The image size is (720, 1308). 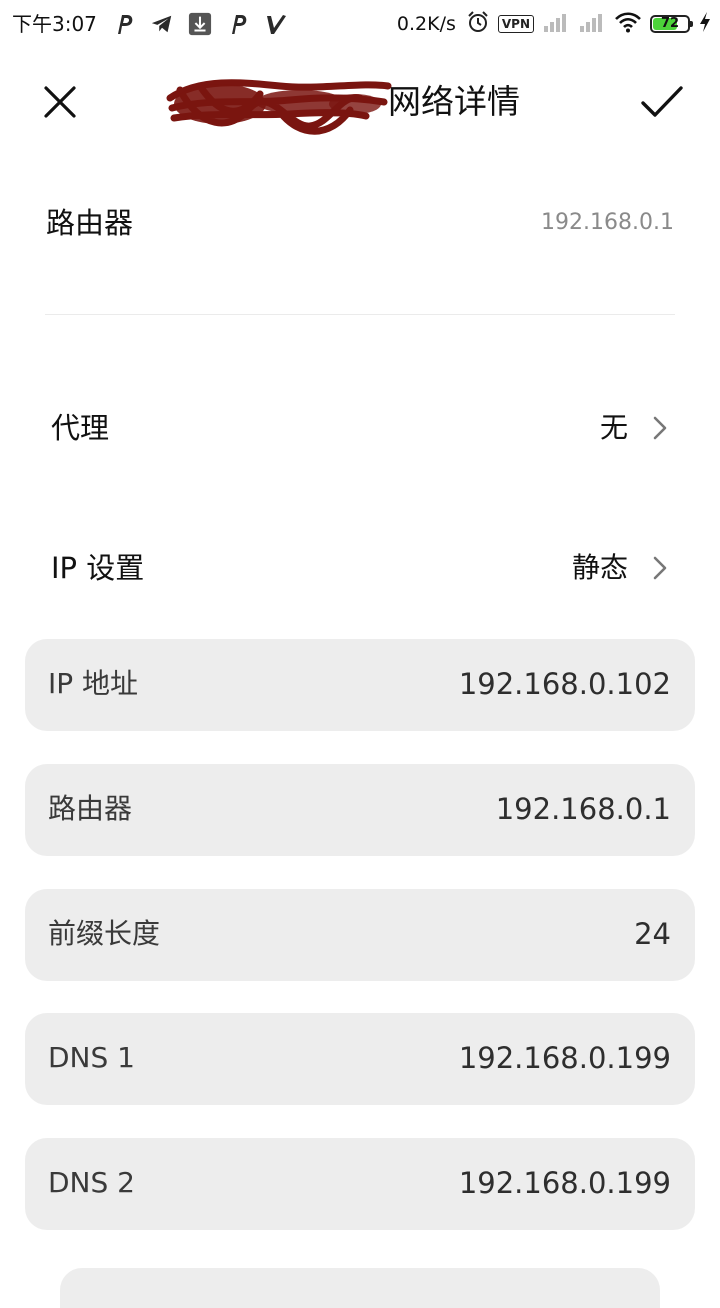 What do you see at coordinates (360, 24) in the screenshot?
I see `status-bar: 下午3:07 0.2K/s VPN 72` at bounding box center [360, 24].